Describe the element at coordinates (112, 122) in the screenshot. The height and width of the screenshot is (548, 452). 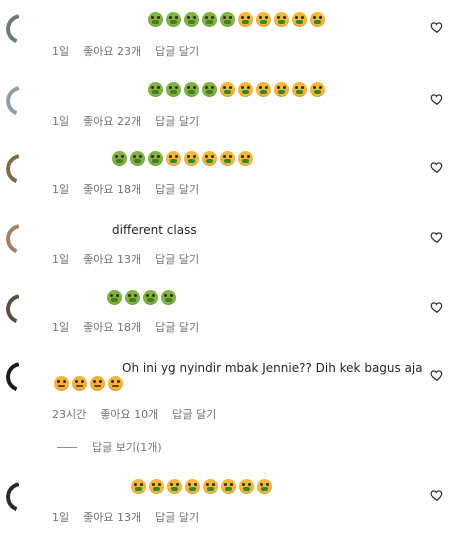
I see `like-count: 좋아요 22개` at that location.